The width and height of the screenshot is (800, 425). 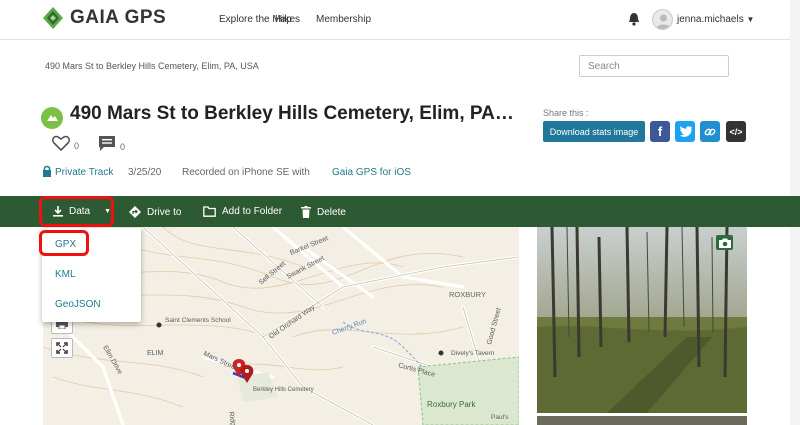 What do you see at coordinates (47, 171) in the screenshot?
I see `lock-icon` at bounding box center [47, 171].